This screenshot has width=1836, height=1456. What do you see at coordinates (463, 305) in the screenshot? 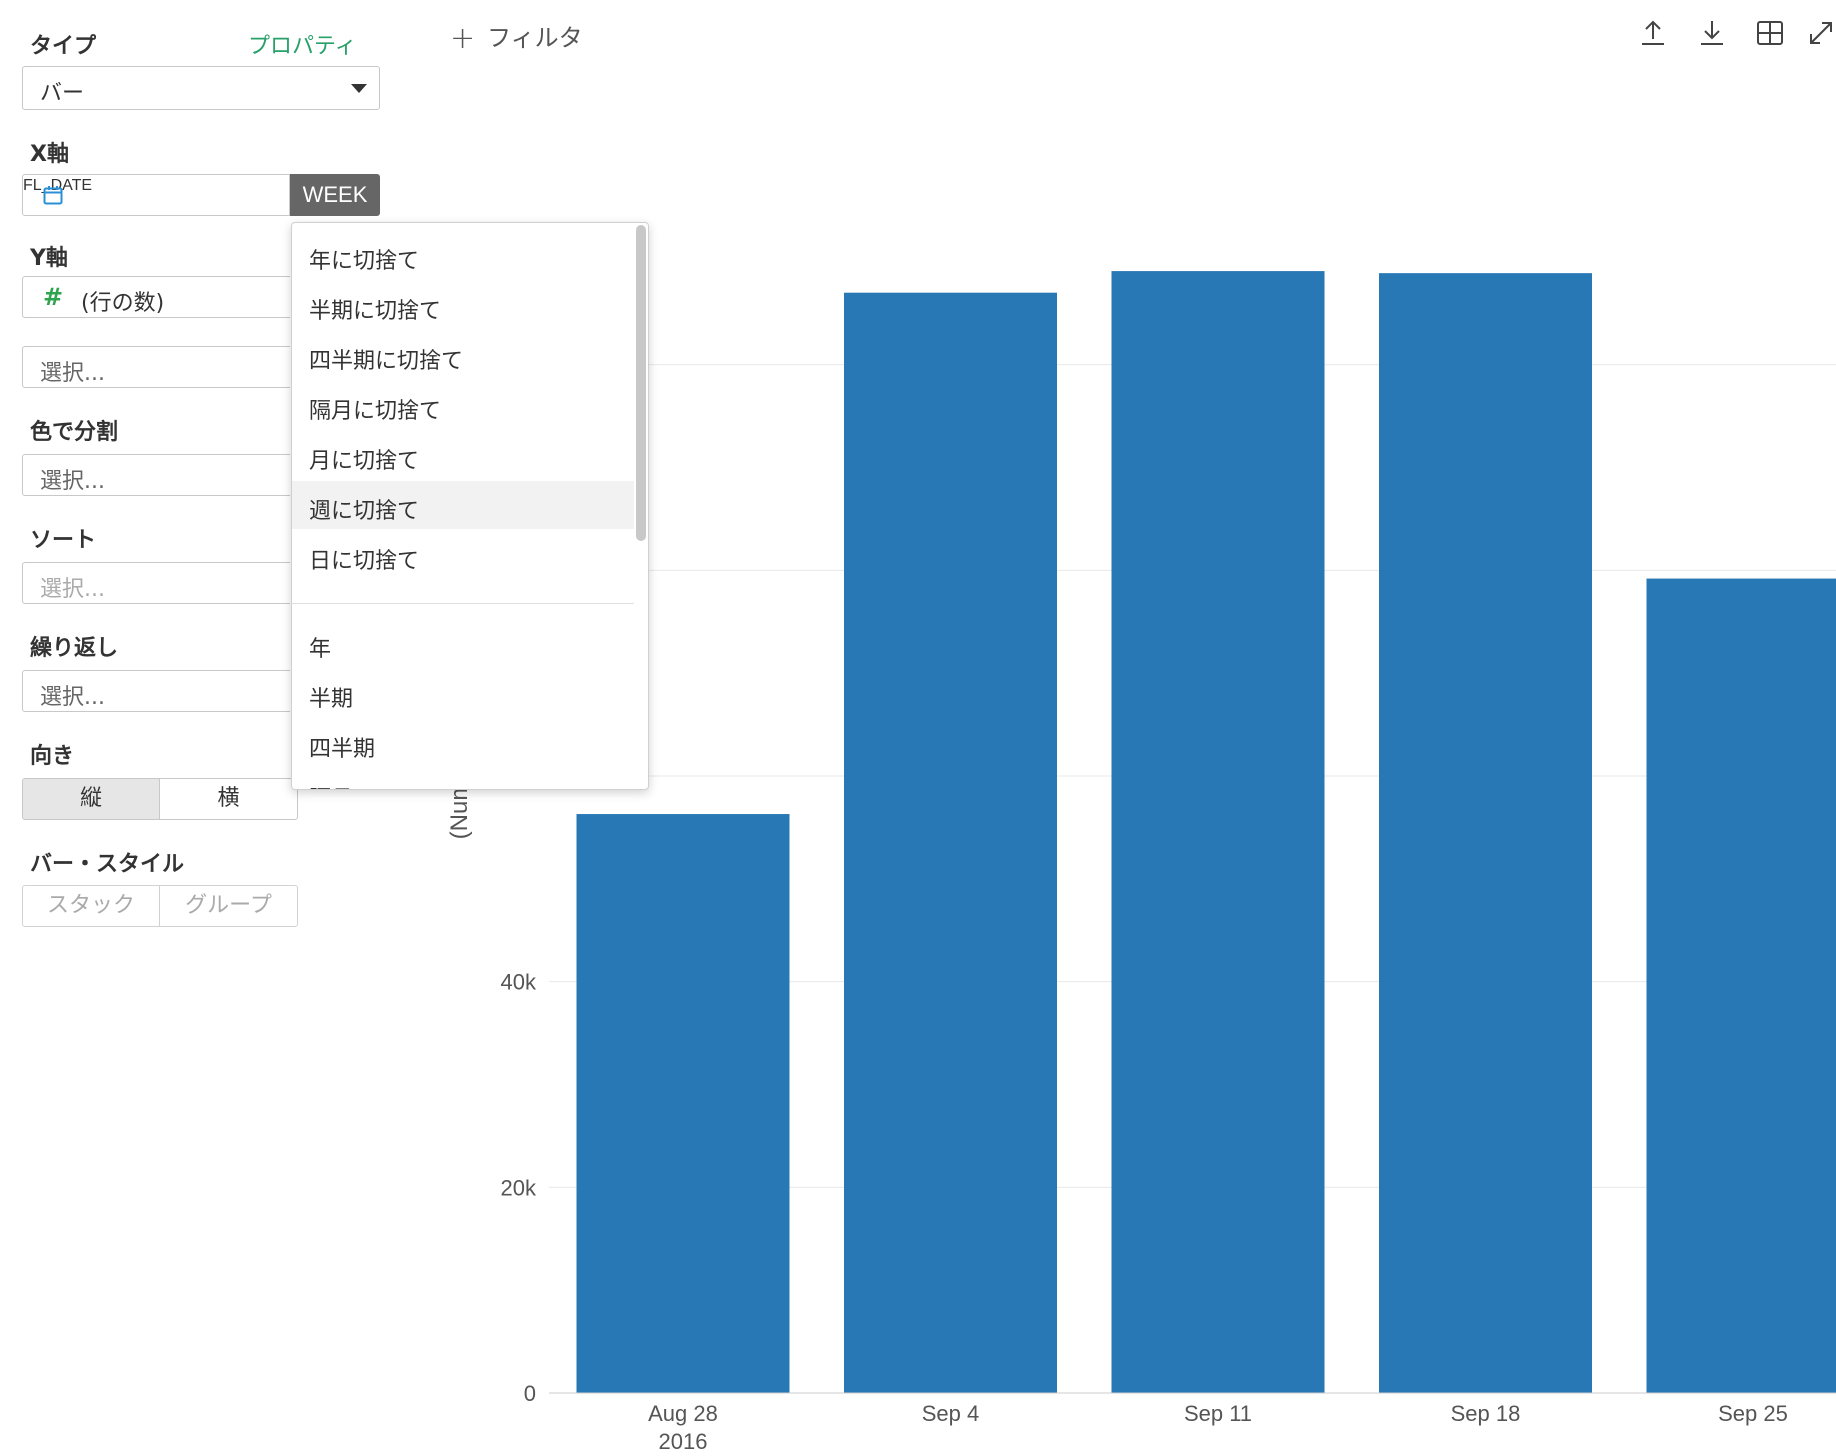
I see `dropdown-item: 半期に切捨て` at bounding box center [463, 305].